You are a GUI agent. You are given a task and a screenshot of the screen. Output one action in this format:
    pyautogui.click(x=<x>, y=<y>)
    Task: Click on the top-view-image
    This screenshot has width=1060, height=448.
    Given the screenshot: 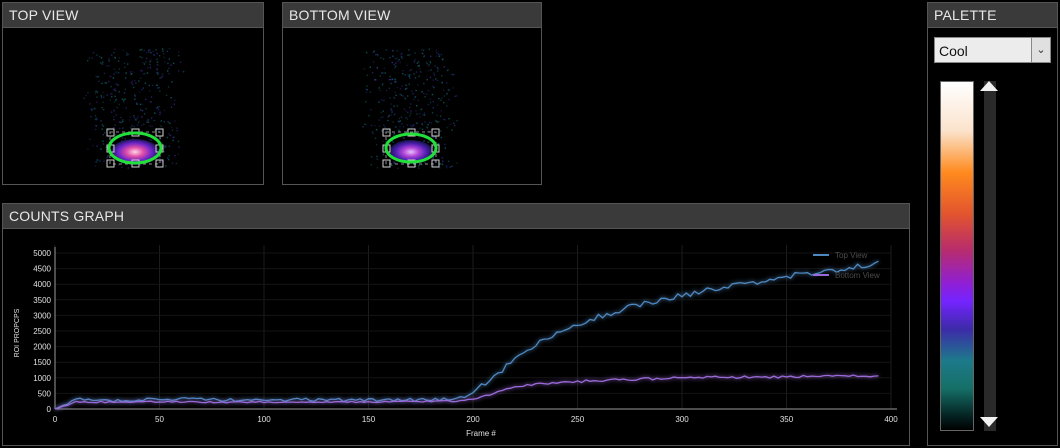 What is the action you would take?
    pyautogui.click(x=133, y=106)
    